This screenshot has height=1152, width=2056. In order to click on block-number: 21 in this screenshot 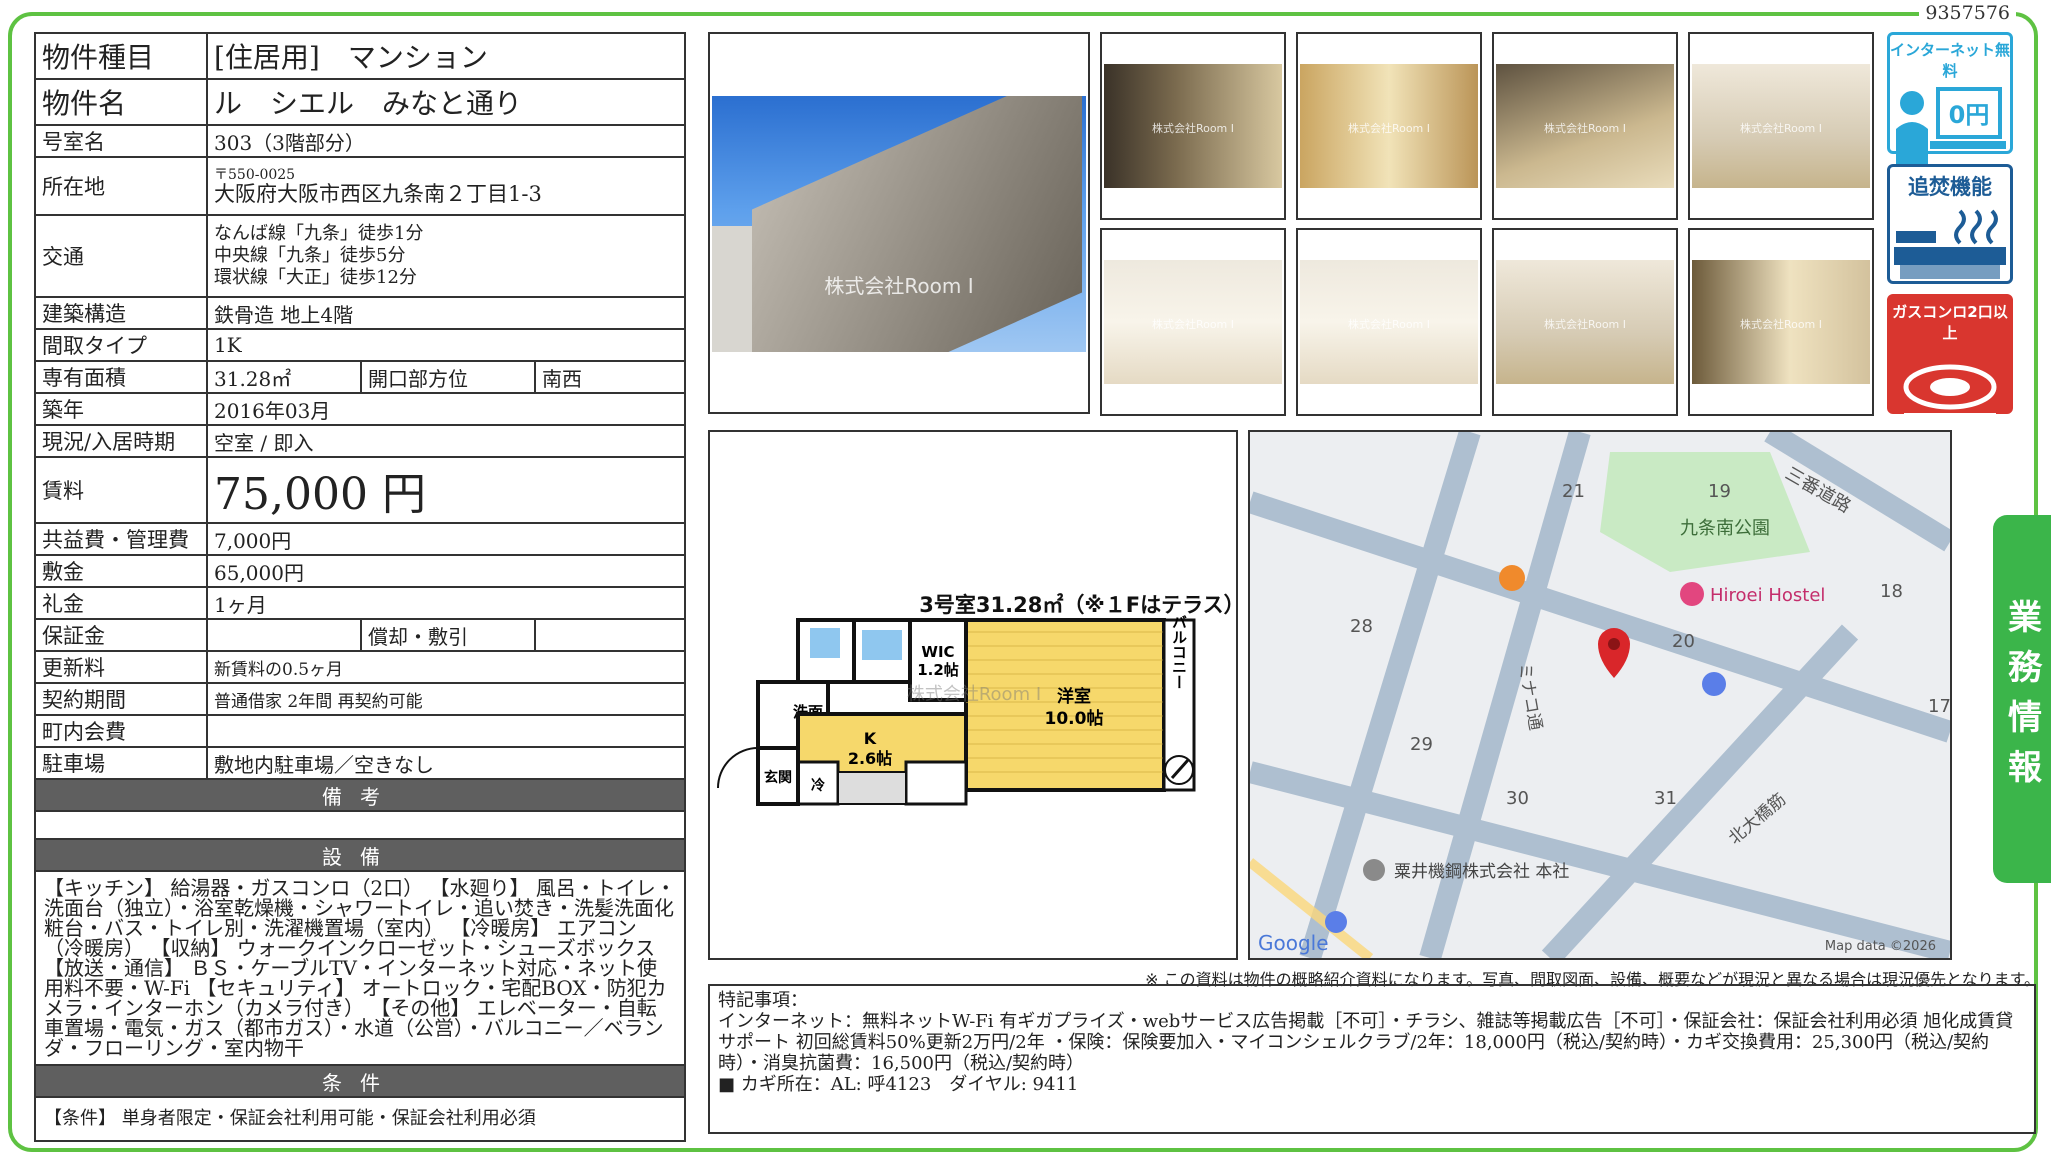, I will do `click(1573, 491)`.